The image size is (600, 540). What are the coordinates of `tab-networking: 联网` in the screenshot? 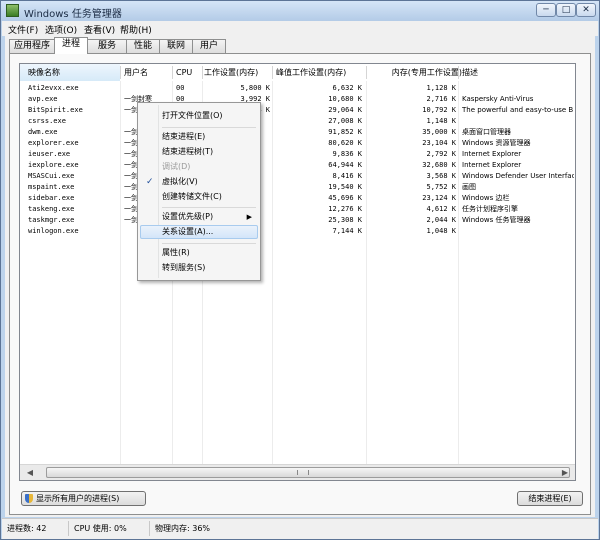 It's located at (176, 46).